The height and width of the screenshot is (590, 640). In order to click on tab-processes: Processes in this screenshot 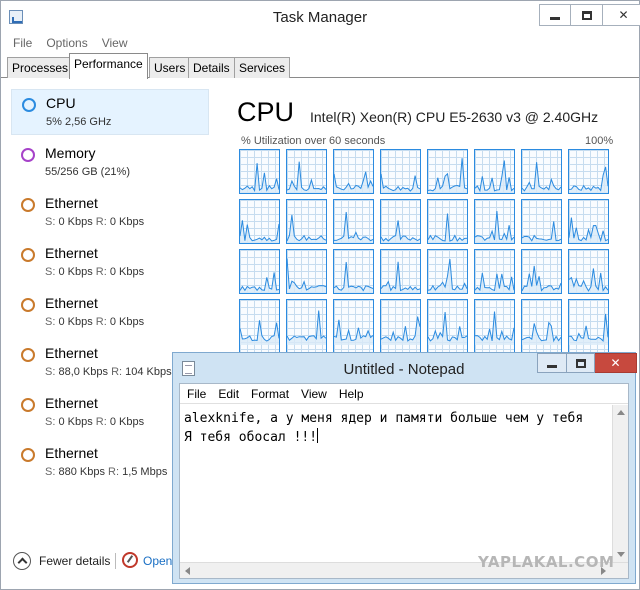, I will do `click(40, 67)`.